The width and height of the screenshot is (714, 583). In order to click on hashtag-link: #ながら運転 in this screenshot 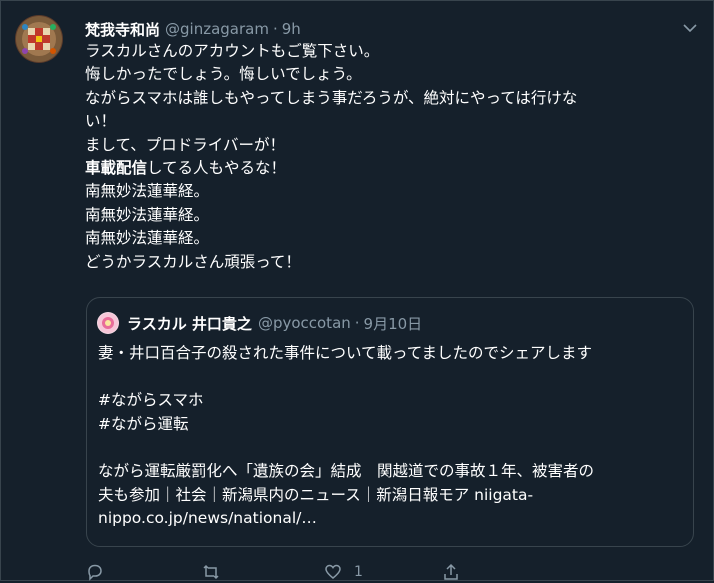, I will do `click(393, 425)`.